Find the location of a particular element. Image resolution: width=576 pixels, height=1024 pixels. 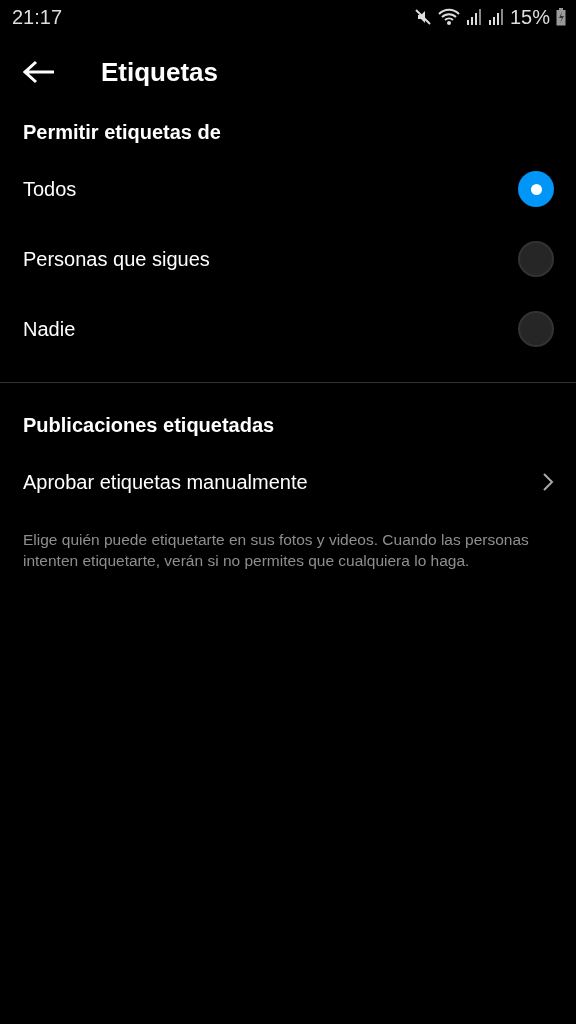

option-label: Personas que sigues is located at coordinates (116, 259).